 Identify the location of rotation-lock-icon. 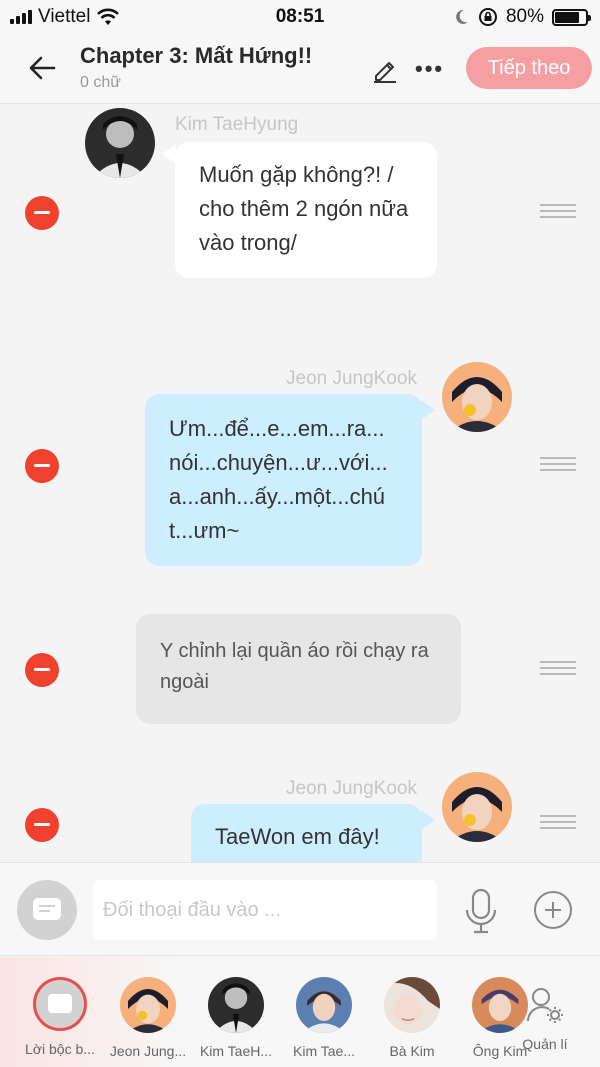
(487, 17).